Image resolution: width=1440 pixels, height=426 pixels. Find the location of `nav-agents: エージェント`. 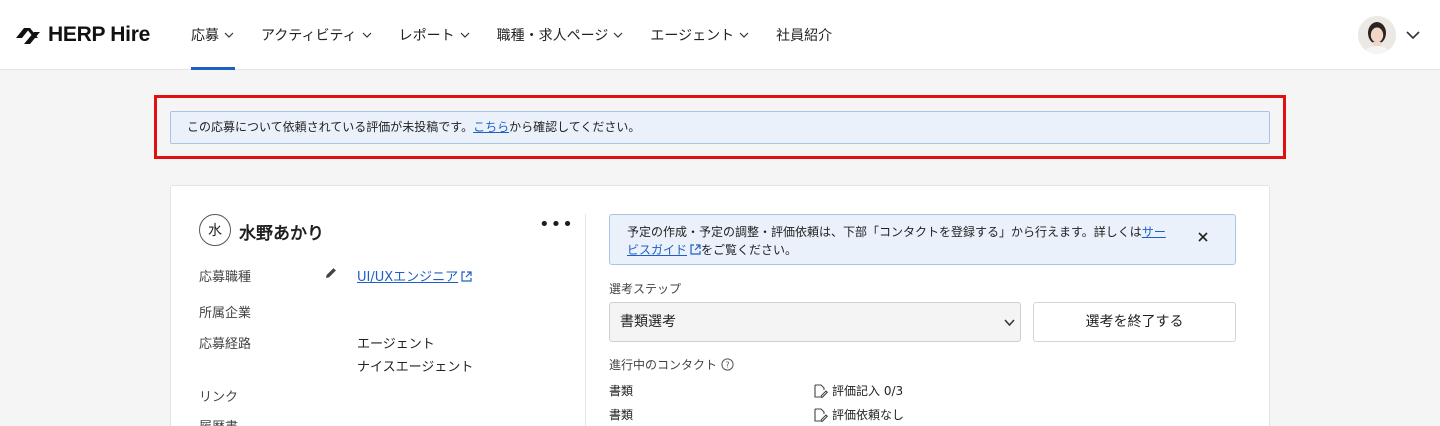

nav-agents: エージェント is located at coordinates (700, 35).